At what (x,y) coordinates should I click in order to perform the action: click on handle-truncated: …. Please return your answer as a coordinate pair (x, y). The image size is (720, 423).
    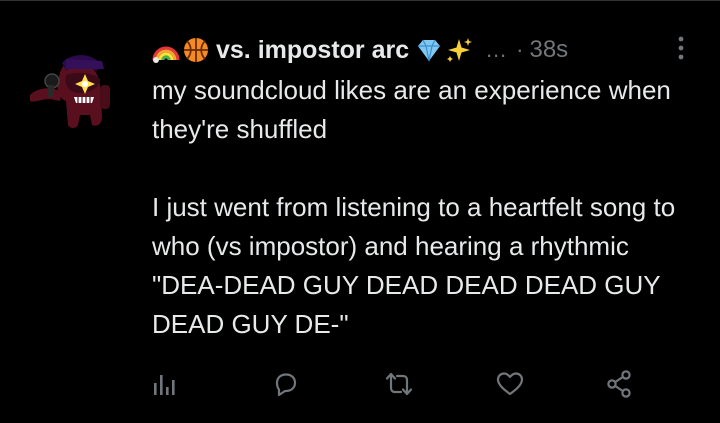
    Looking at the image, I should click on (496, 50).